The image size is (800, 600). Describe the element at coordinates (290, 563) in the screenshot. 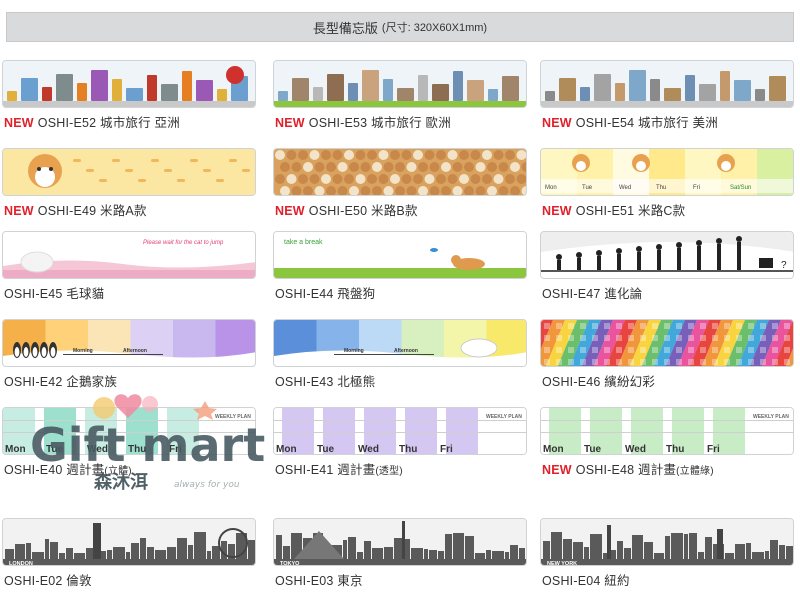

I see `city-label: TOKYO` at that location.